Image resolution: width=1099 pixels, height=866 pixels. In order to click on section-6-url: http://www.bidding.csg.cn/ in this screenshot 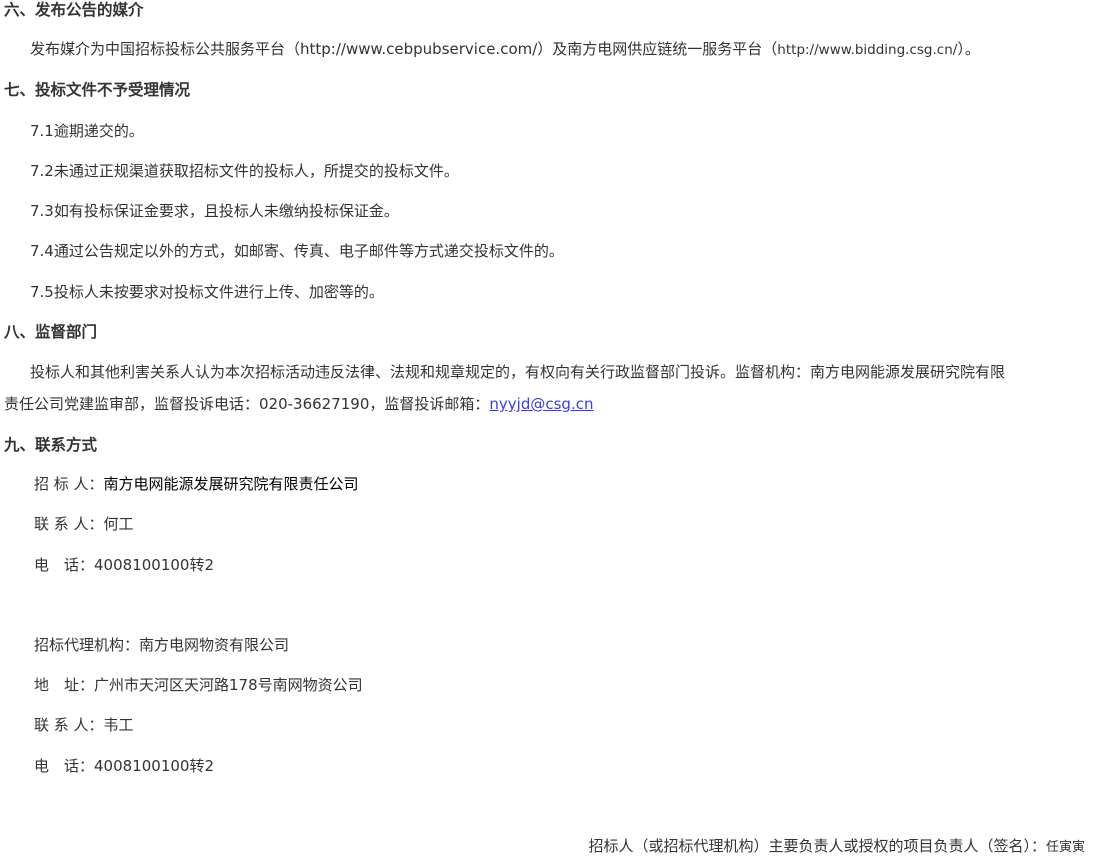, I will do `click(867, 50)`.